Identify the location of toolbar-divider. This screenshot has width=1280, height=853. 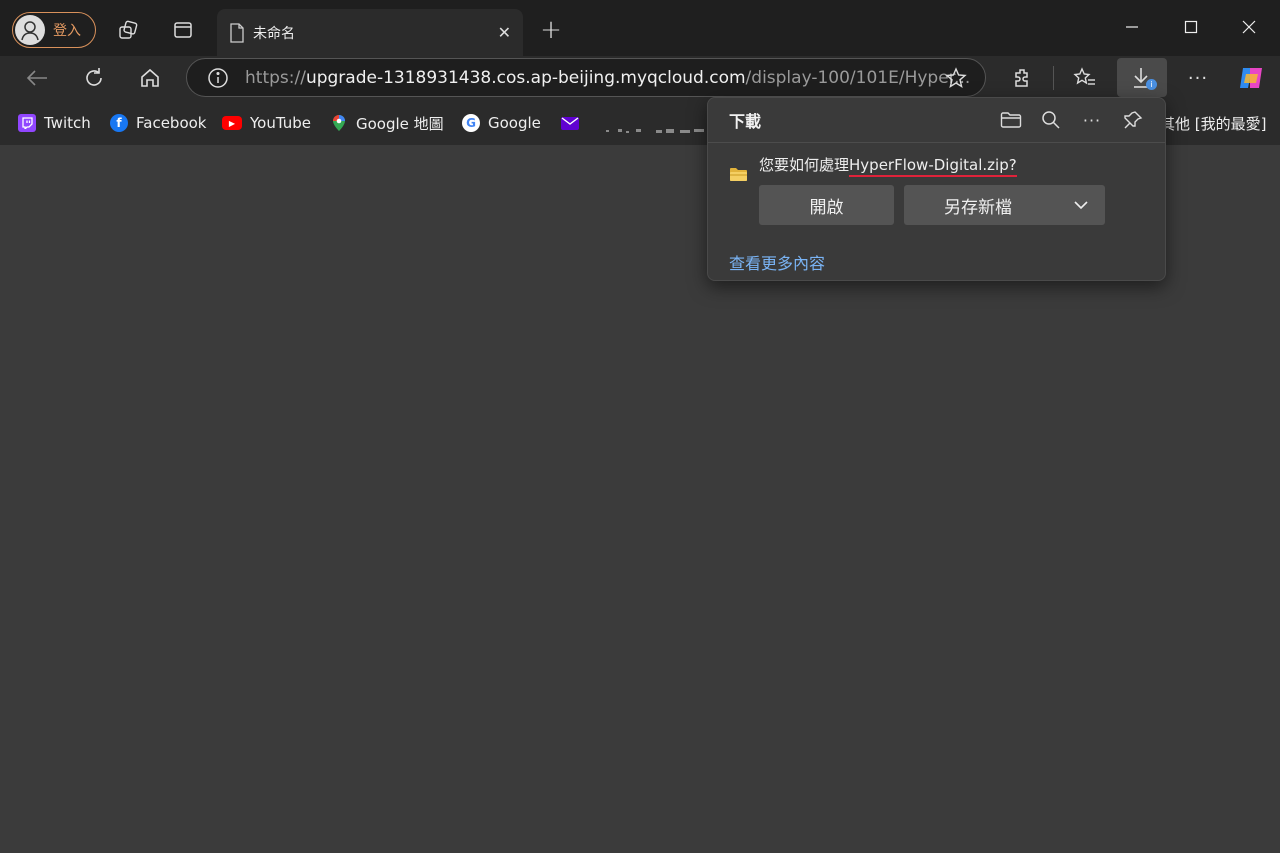
(1053, 78).